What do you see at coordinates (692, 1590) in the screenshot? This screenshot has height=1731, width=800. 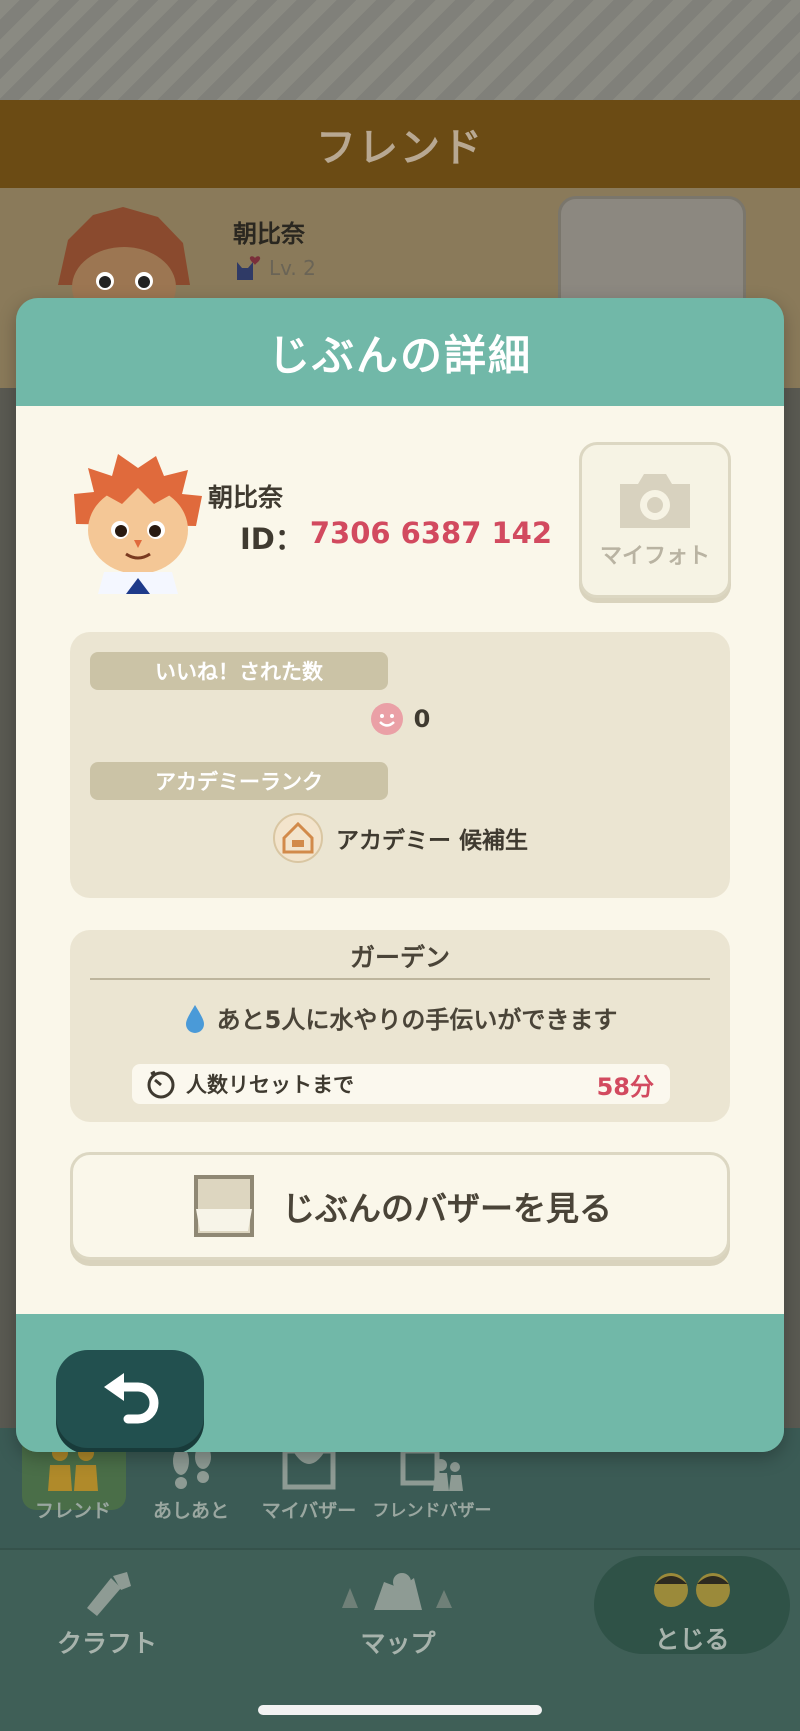 I see `villagers-icon` at bounding box center [692, 1590].